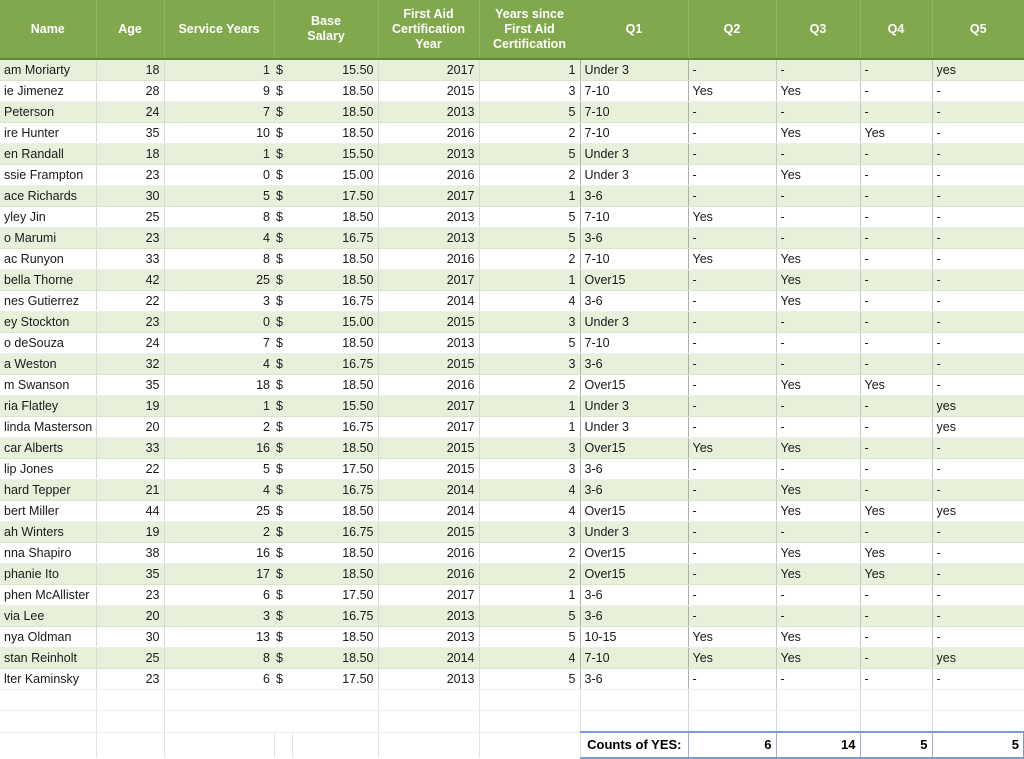 This screenshot has width=1024, height=759. I want to click on row-cell-age: 25, so click(130, 658).